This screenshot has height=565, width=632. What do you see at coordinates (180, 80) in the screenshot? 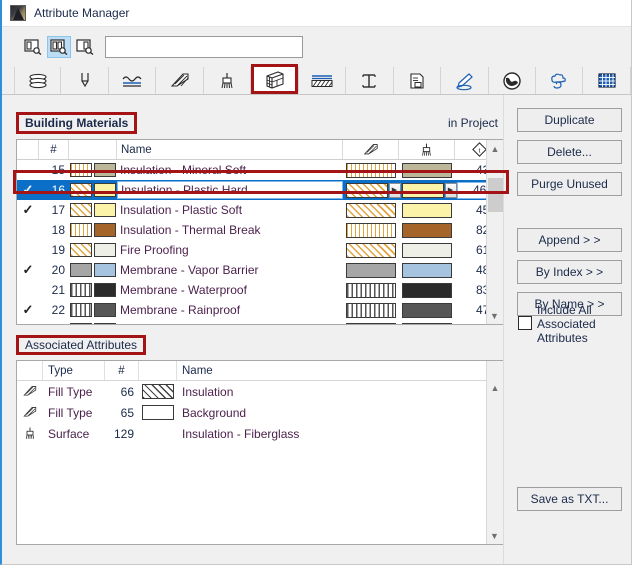
I see `tab-composites` at bounding box center [180, 80].